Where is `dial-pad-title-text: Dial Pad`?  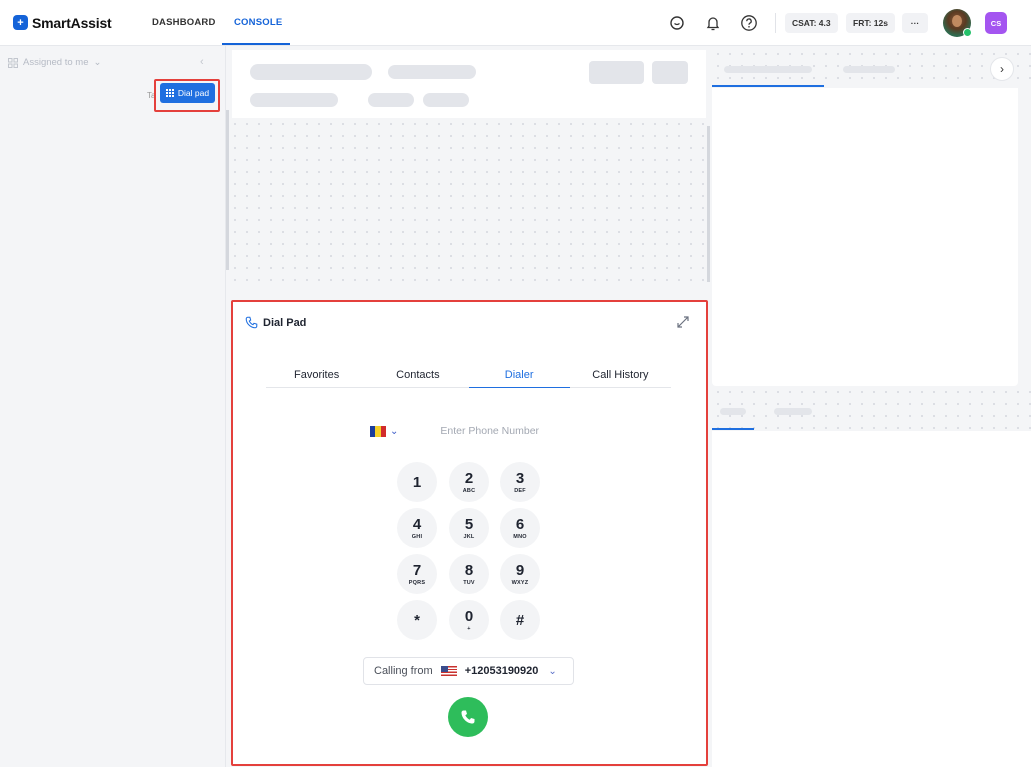 dial-pad-title-text: Dial Pad is located at coordinates (285, 322).